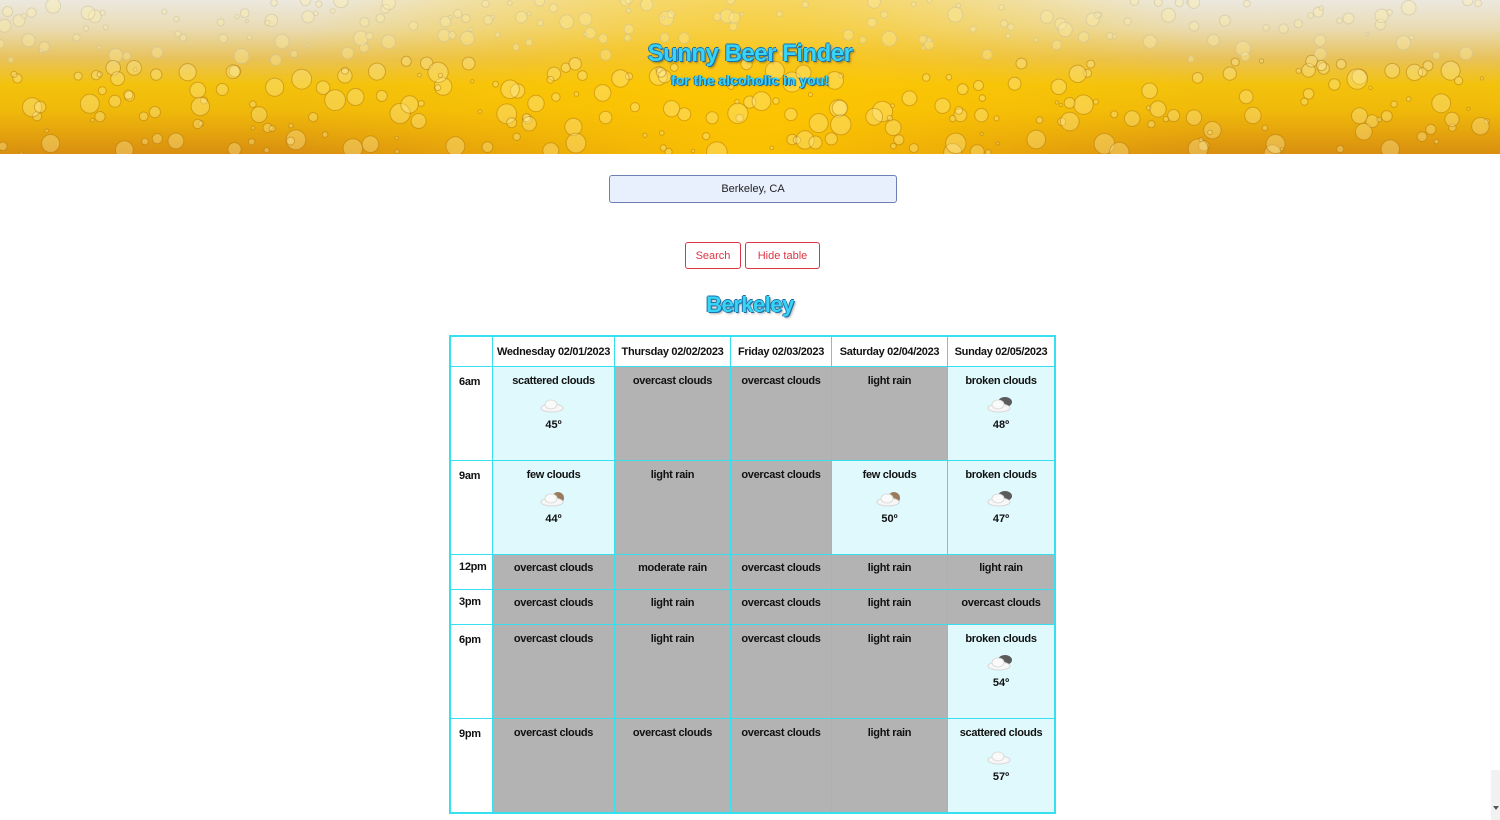  What do you see at coordinates (553, 351) in the screenshot?
I see `day-header: Wednesday 02/01/2023` at bounding box center [553, 351].